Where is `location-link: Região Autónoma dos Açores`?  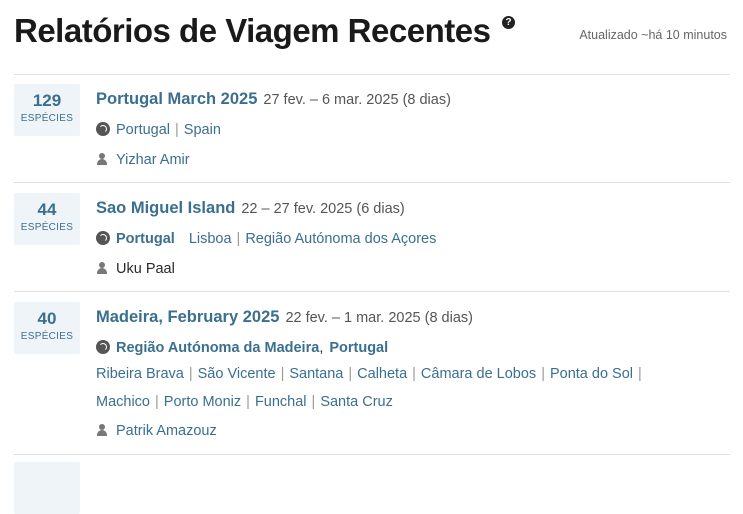 location-link: Região Autónoma dos Açores is located at coordinates (340, 239).